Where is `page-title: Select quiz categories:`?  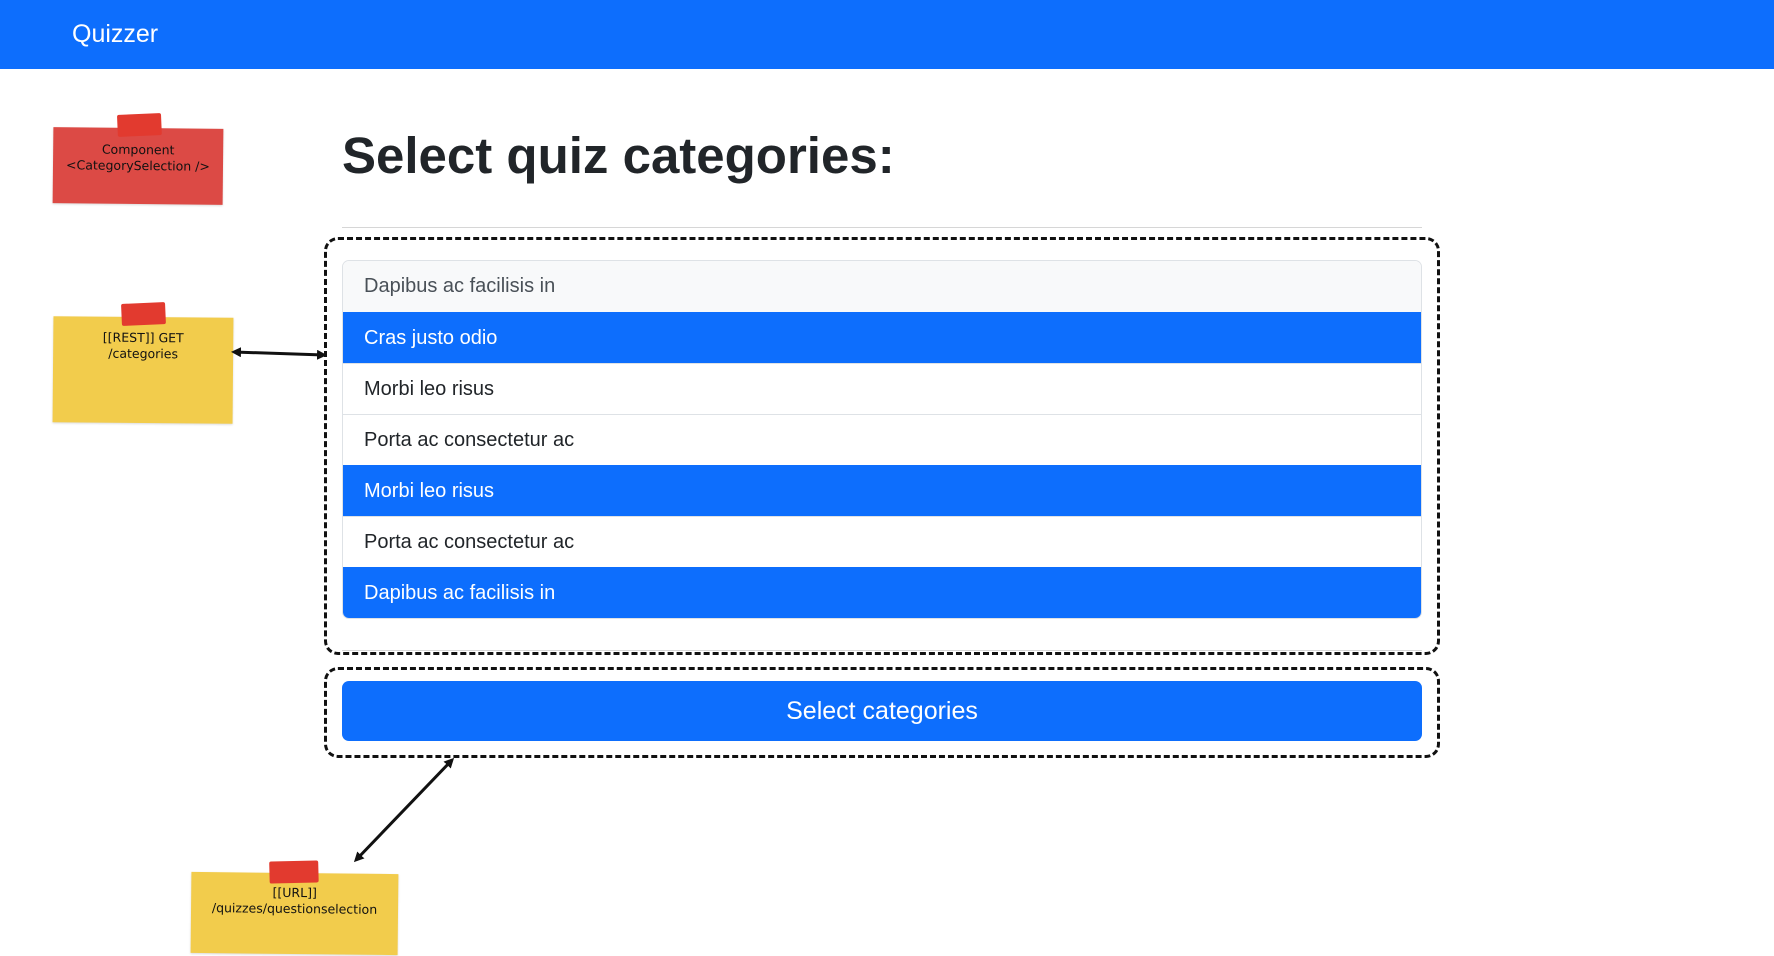
page-title: Select quiz categories: is located at coordinates (618, 155).